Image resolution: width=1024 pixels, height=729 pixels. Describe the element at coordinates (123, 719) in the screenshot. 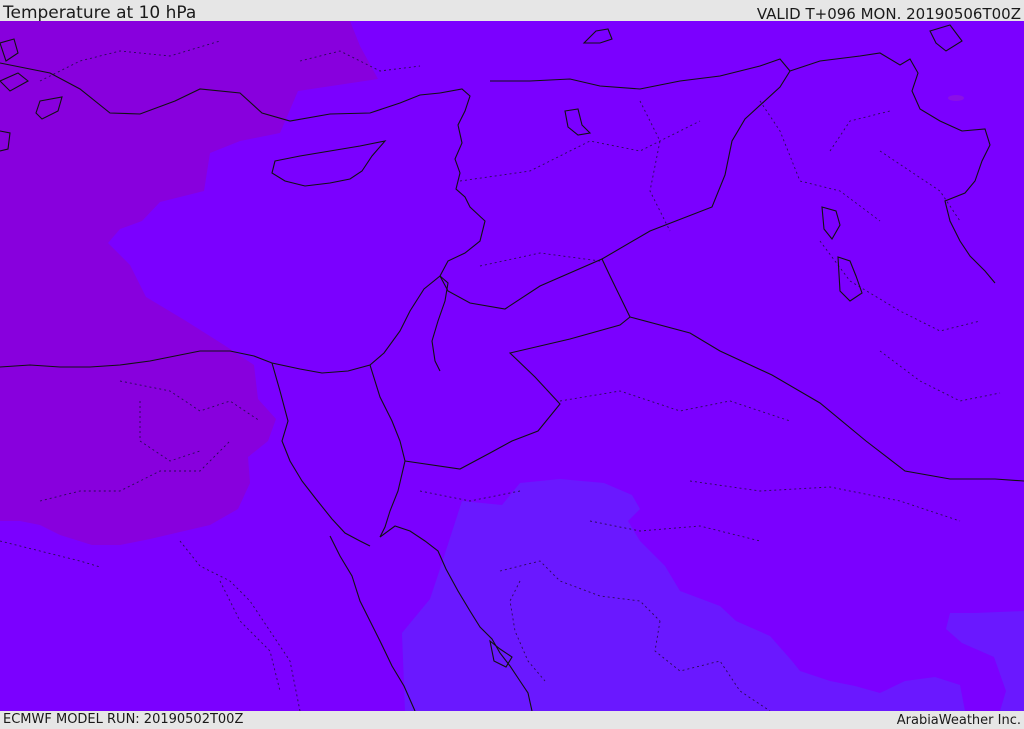

I see `model-run-label: ECMWF MODEL RUN: 20190502T00Z` at that location.